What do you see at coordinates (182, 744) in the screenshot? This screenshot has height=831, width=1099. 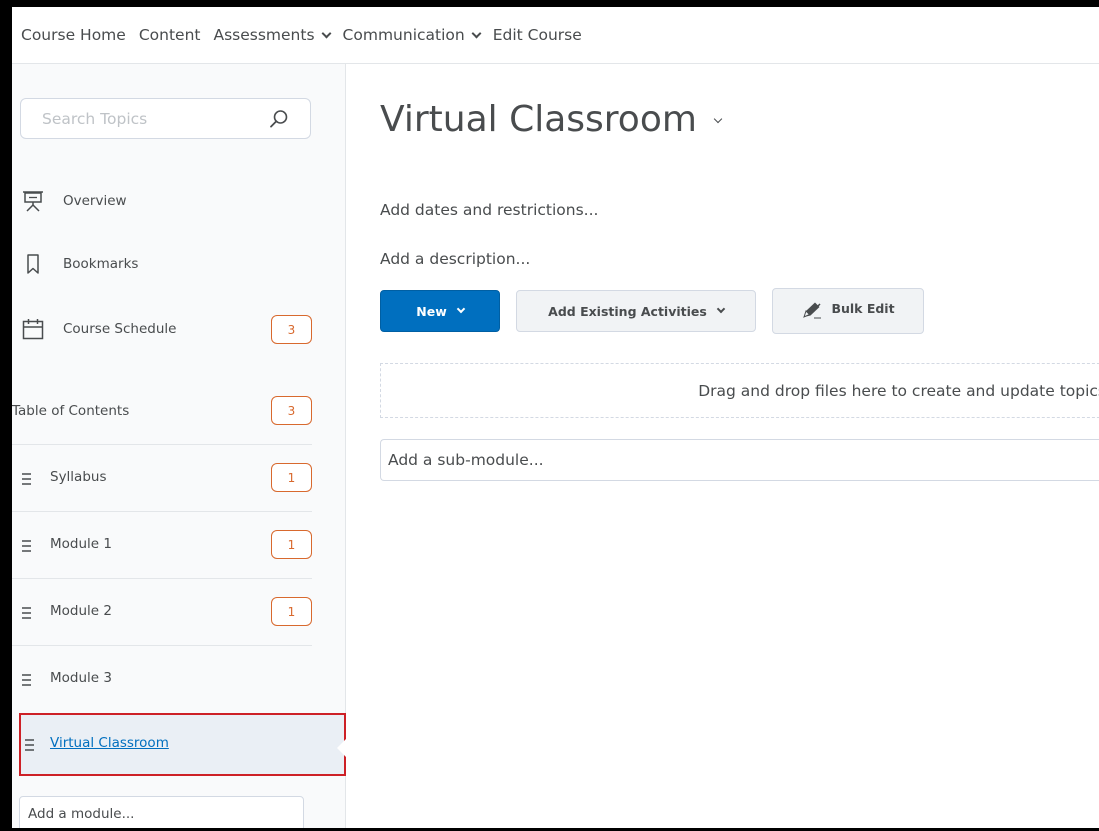 I see `sidebar-module-virtual-classroom: Virtual Classroom` at bounding box center [182, 744].